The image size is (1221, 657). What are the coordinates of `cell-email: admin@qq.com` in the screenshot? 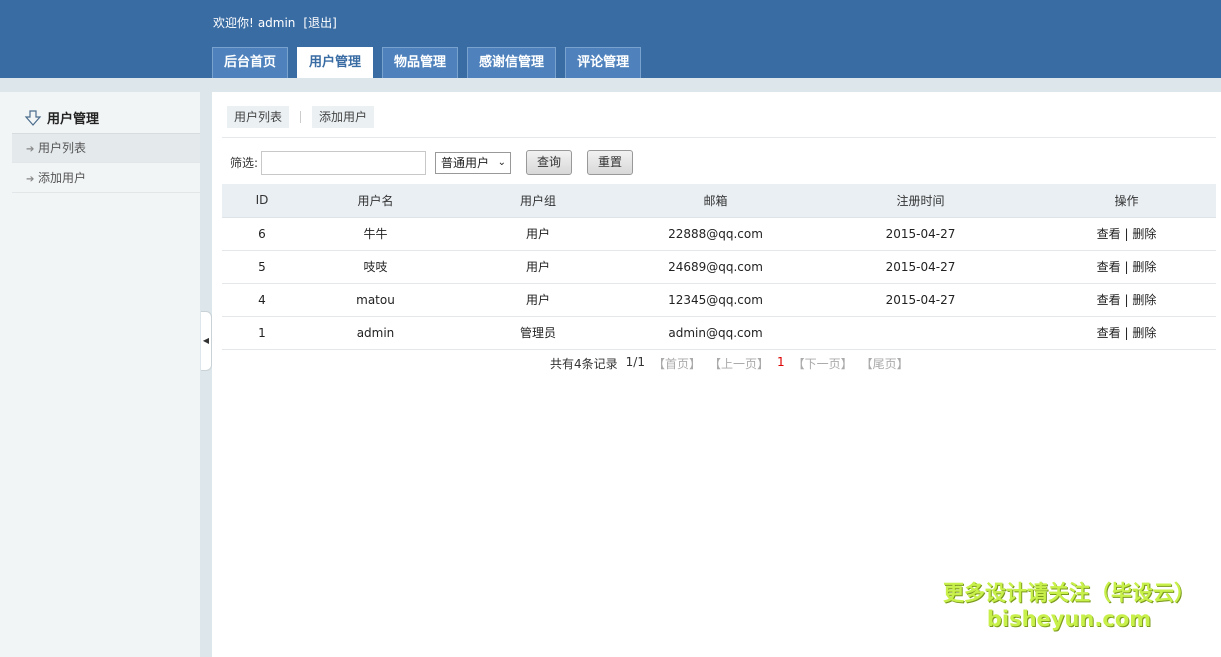 It's located at (715, 333).